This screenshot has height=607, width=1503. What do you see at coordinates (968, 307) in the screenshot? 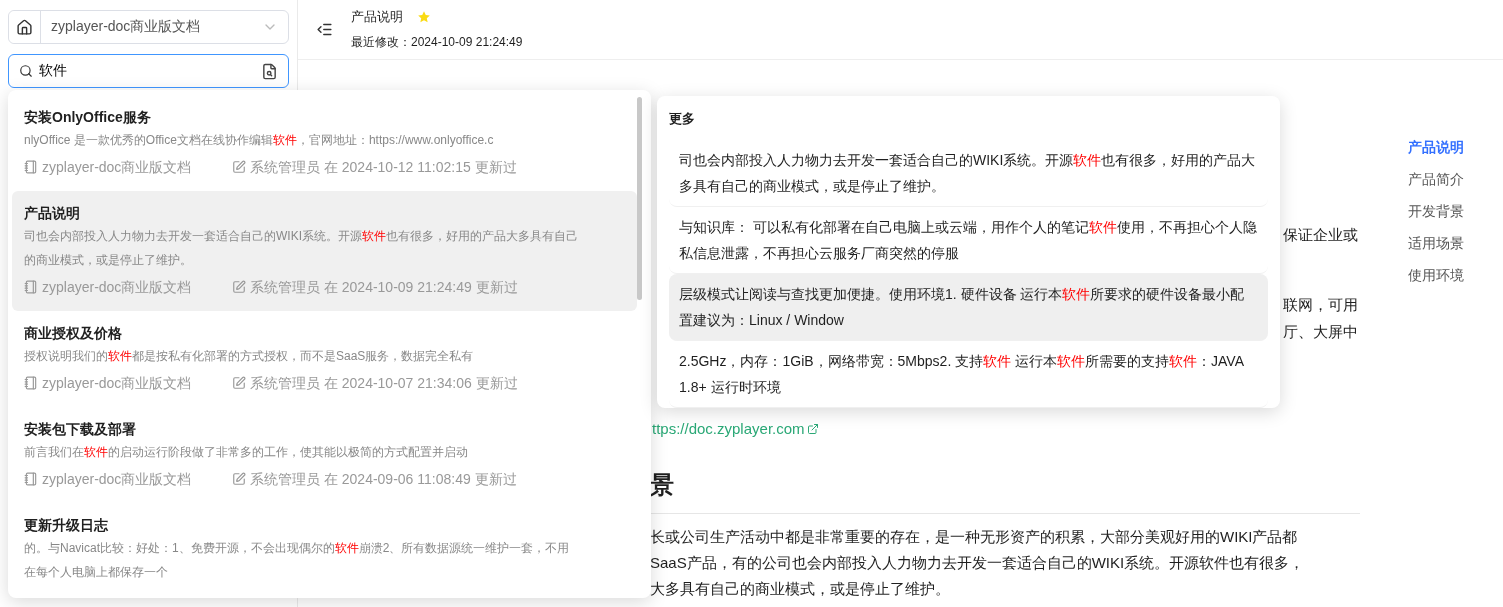
I see `match-item: 层级模式让阅读与查找更加便捷。使用环境1. 硬件设备 运行本软件所要求的硬件设备最小配置建议为：Linux / Window` at bounding box center [968, 307].